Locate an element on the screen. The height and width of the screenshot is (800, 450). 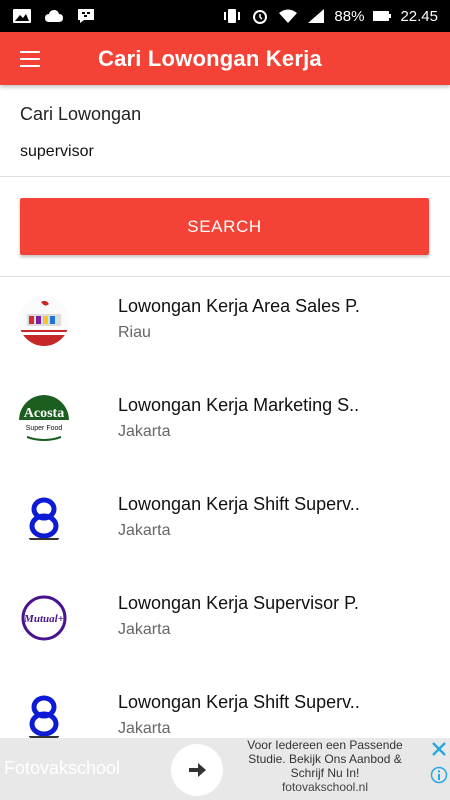
status-bar: 88% 22.45 is located at coordinates (225, 16).